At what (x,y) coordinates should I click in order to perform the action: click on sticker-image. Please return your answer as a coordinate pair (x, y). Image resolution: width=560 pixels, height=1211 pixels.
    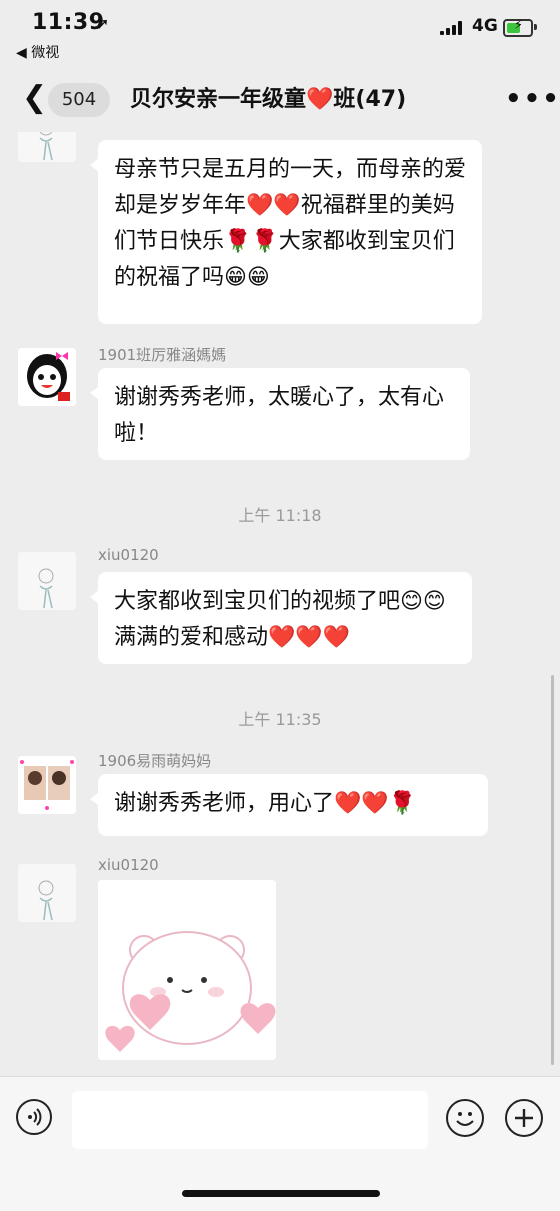
    Looking at the image, I should click on (187, 970).